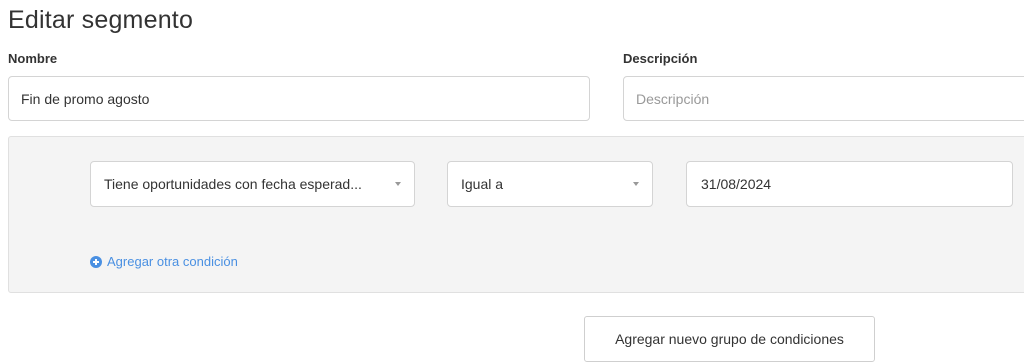 Image resolution: width=1024 pixels, height=362 pixels. I want to click on description-label: Descripción, so click(660, 58).